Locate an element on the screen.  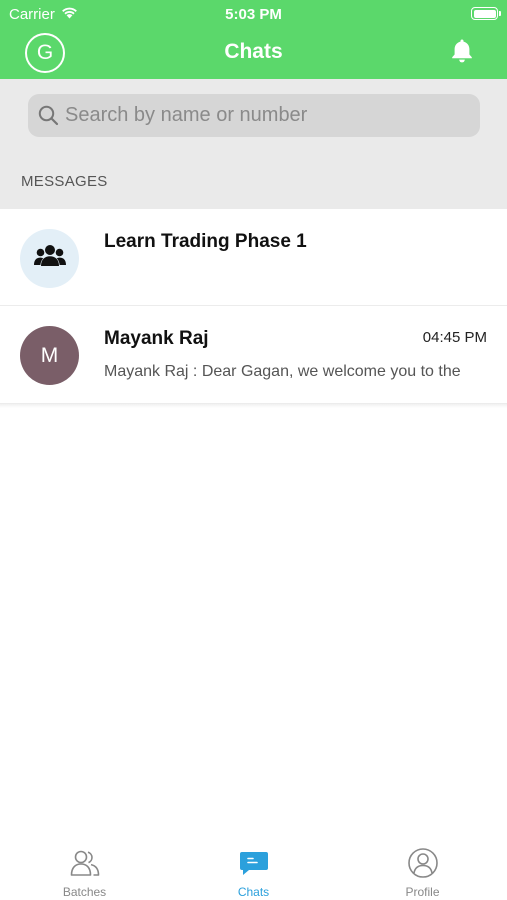
navigation-bar: G Chats is located at coordinates (253, 53).